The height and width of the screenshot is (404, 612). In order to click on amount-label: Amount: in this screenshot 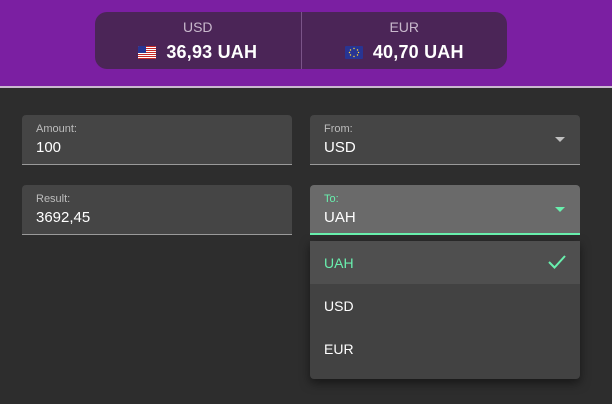, I will do `click(56, 129)`.